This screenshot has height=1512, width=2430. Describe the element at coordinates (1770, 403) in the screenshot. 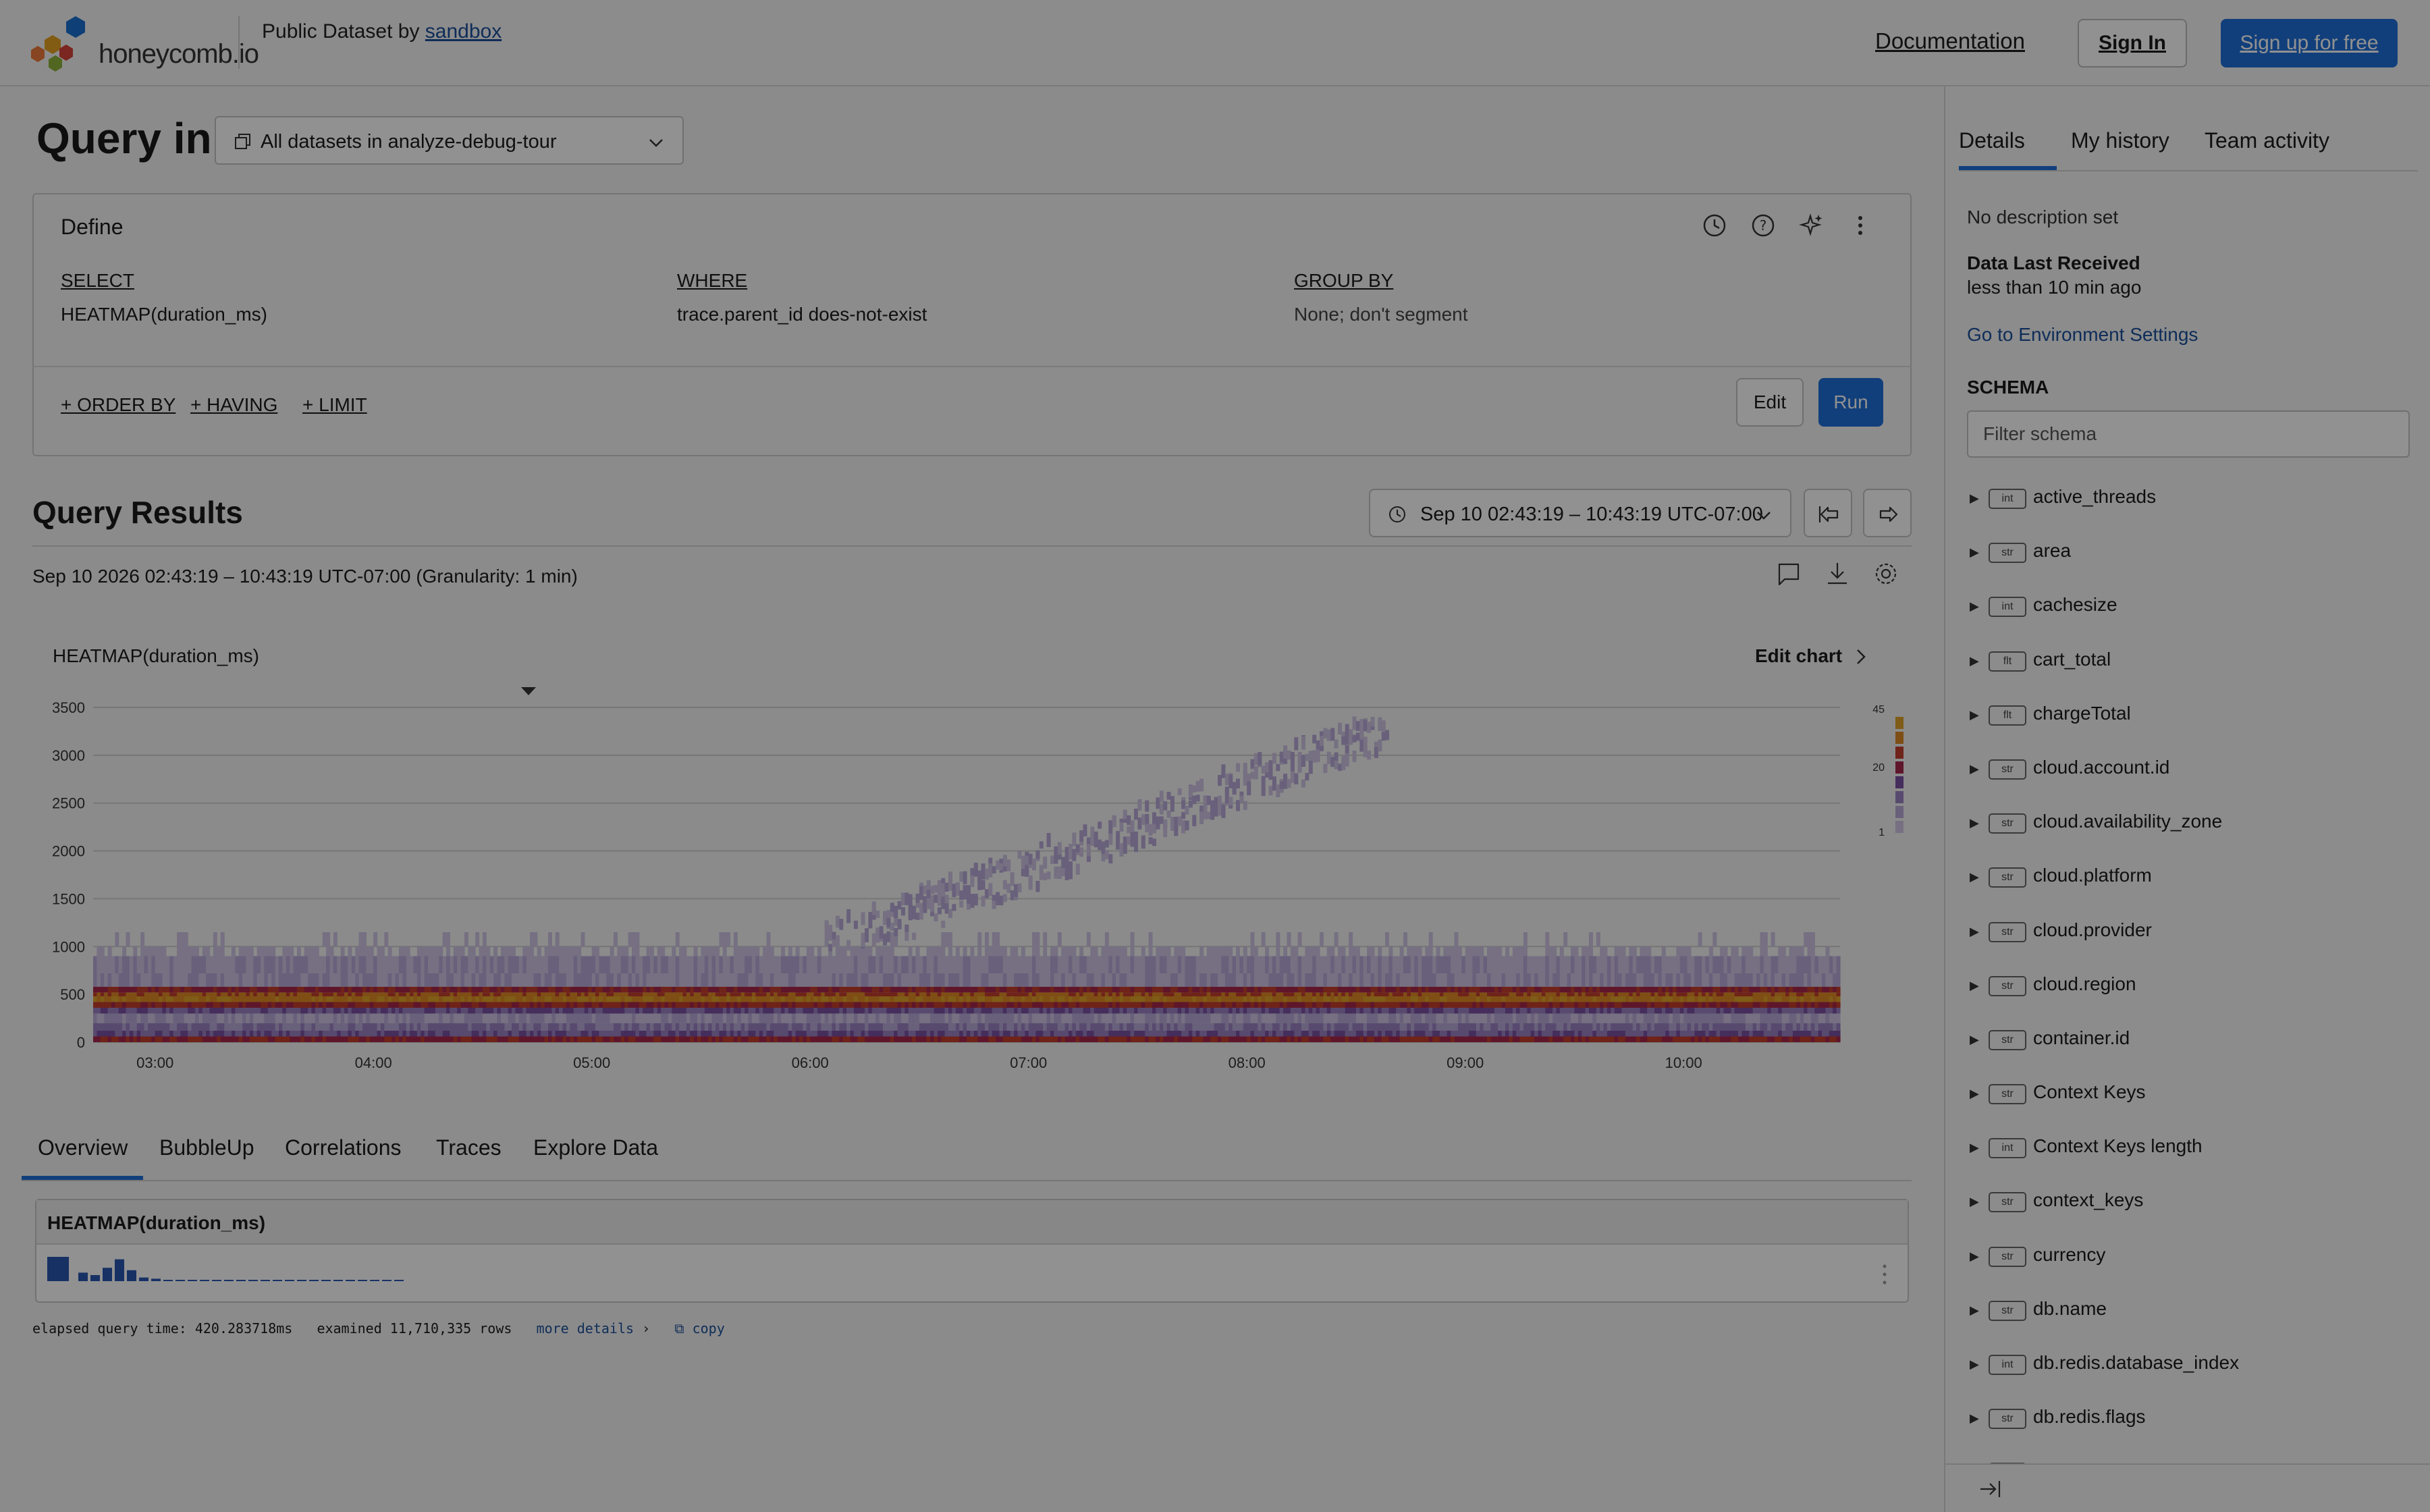

I see `edit-button: Edit` at that location.